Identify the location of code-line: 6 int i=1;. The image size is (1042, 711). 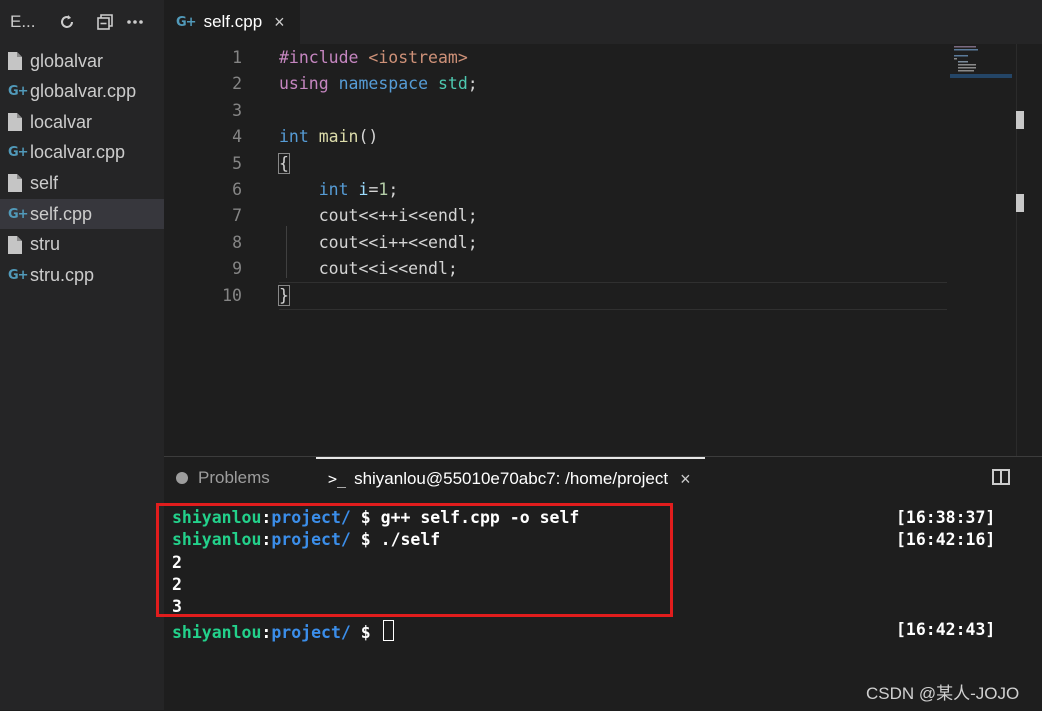
(590, 190).